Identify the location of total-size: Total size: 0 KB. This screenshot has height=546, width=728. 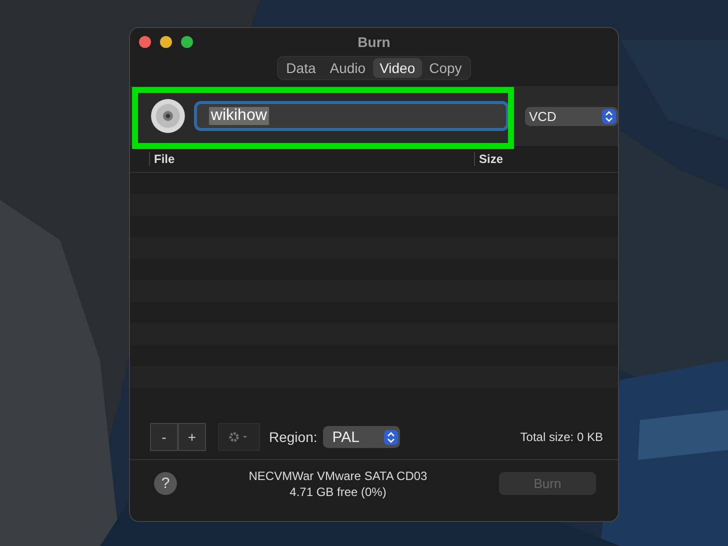
(561, 437).